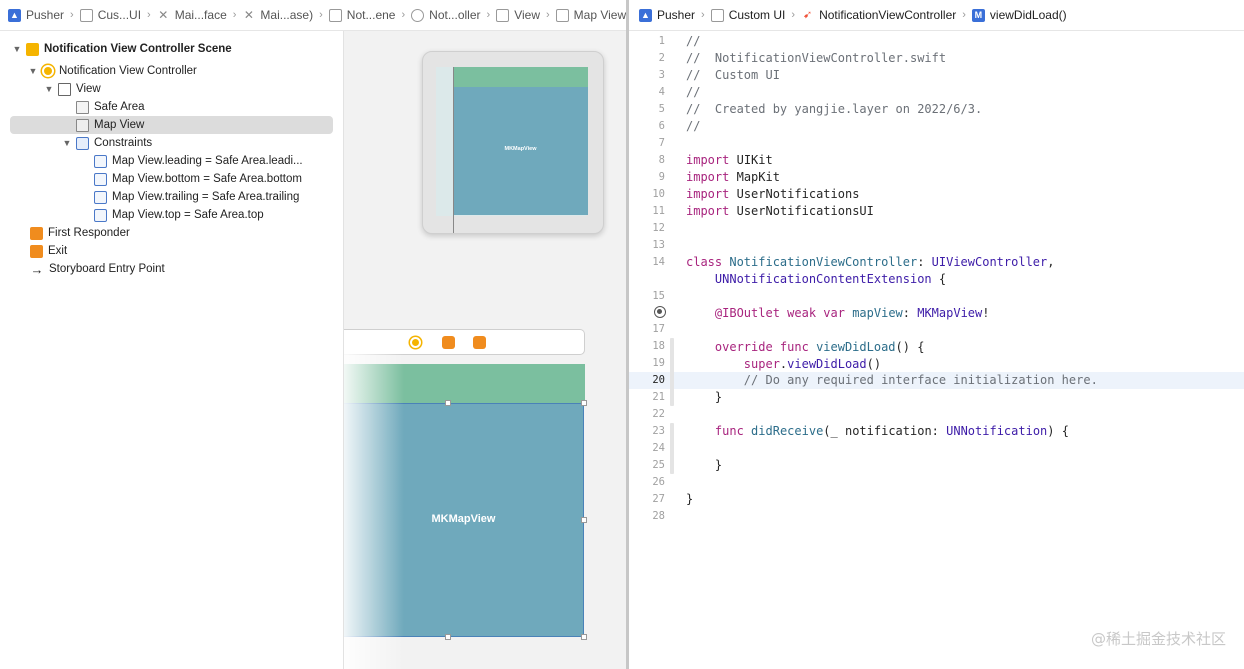 This screenshot has height=669, width=1244. I want to click on outline-entry-point: → Storyboard Entry Point, so click(97, 269).